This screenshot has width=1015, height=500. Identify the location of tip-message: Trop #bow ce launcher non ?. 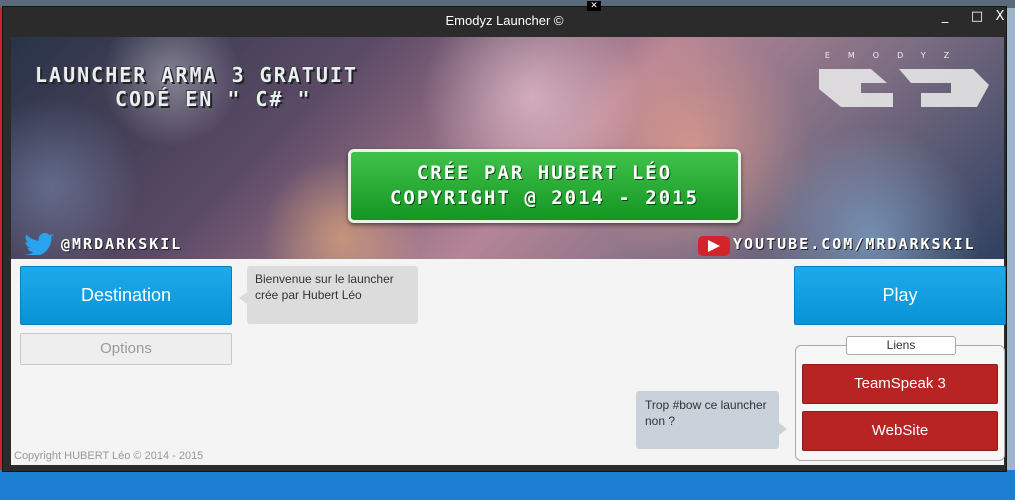
(711, 420).